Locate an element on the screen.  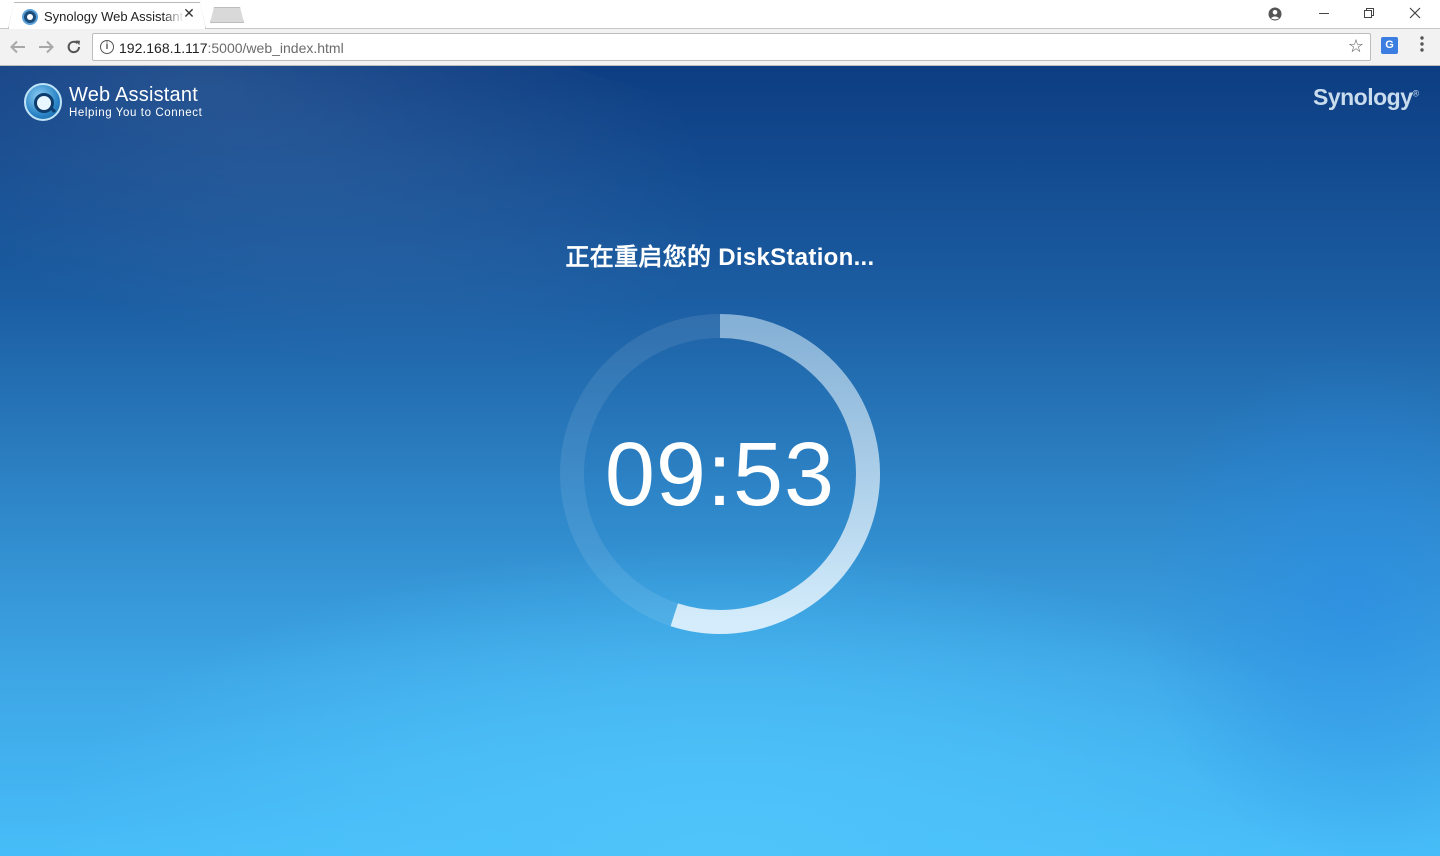
reload-icon is located at coordinates (73, 47).